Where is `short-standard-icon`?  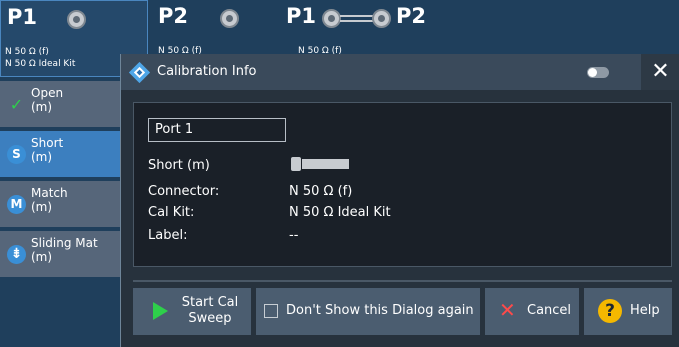
short-standard-icon is located at coordinates (320, 164).